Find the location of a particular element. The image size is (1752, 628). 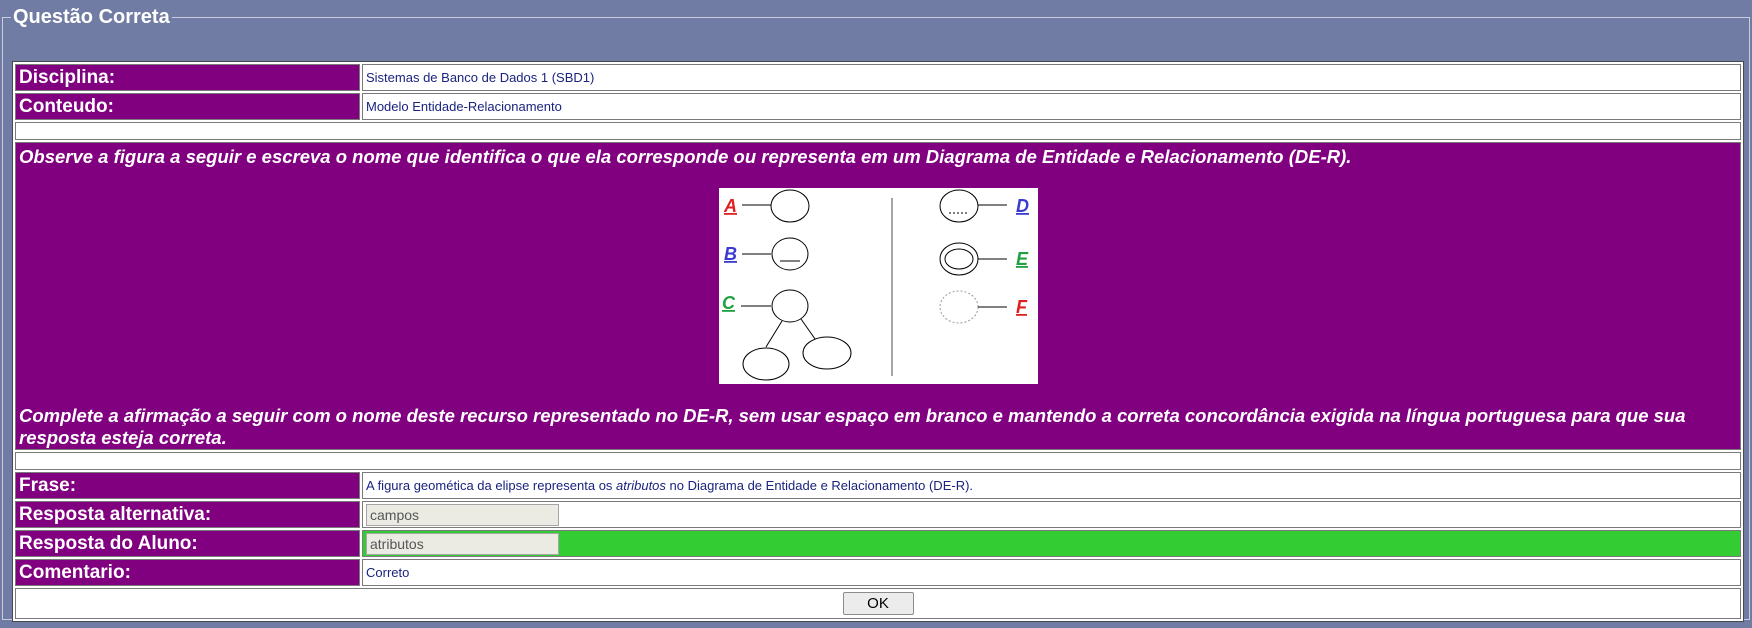

ok-cell: OK is located at coordinates (878, 603).